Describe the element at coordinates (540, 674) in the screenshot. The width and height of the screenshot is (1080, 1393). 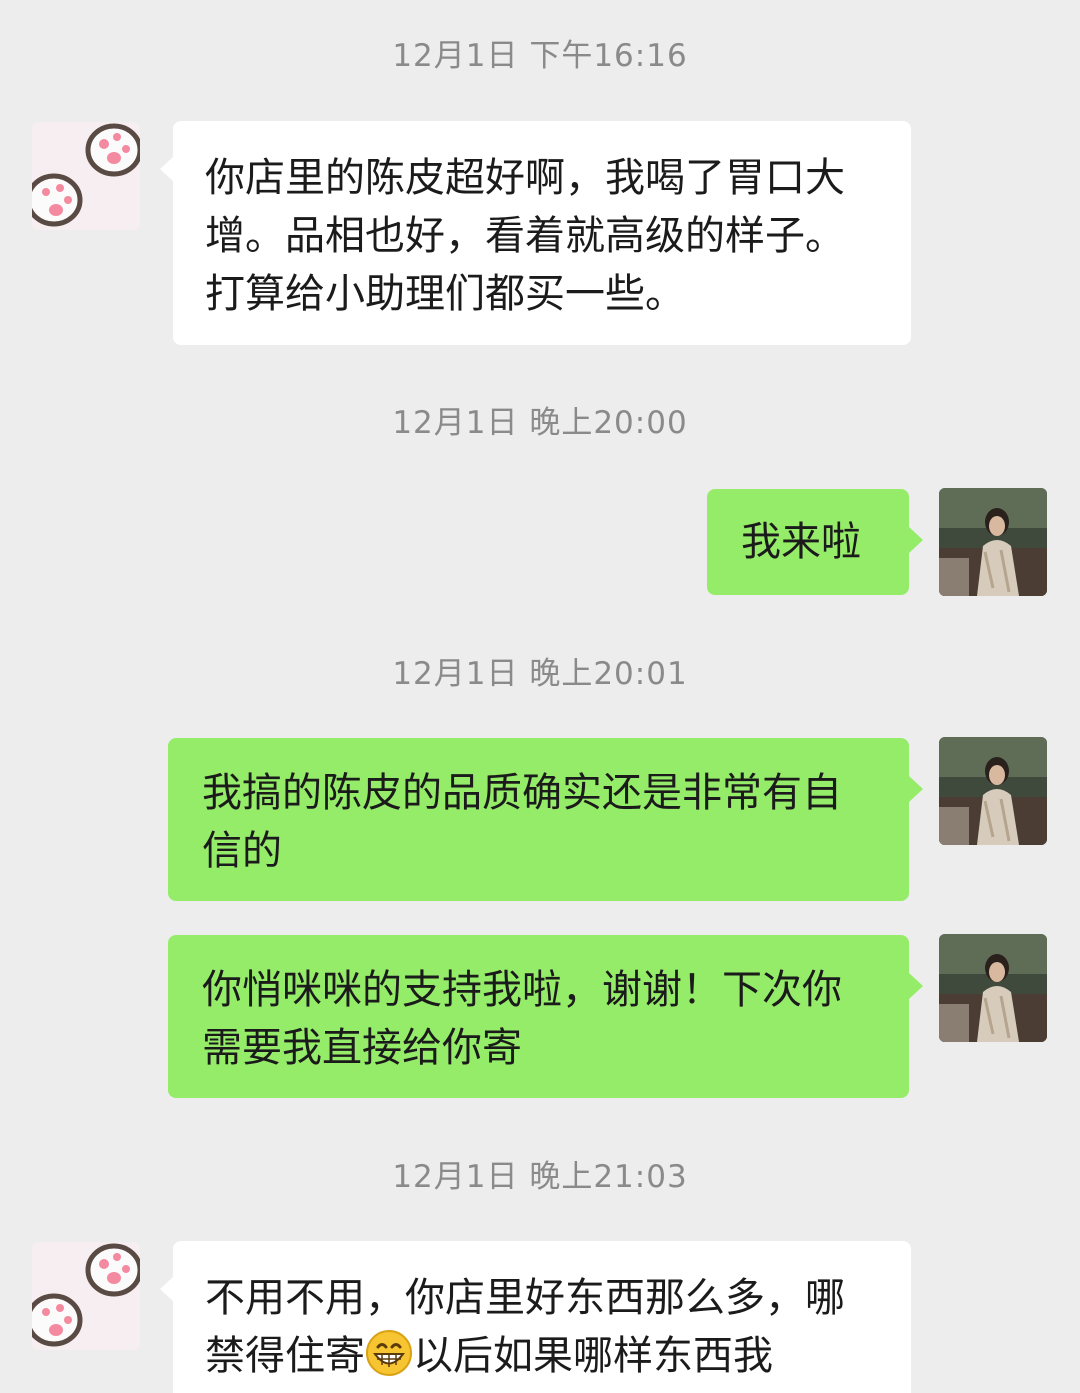
I see `timestamp: 12月1日 晚上20:01` at that location.